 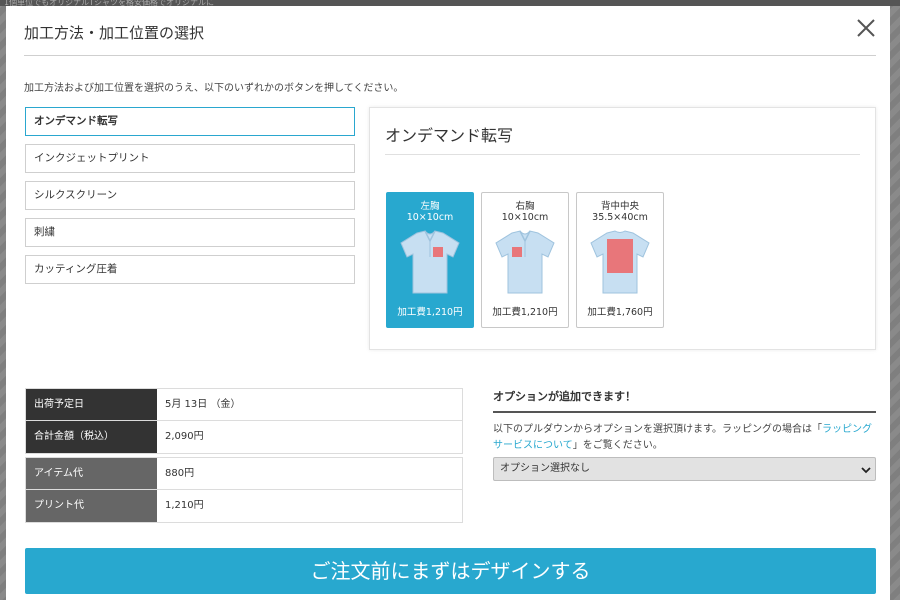 What do you see at coordinates (684, 469) in the screenshot?
I see `option-select: オプション選択なし` at bounding box center [684, 469].